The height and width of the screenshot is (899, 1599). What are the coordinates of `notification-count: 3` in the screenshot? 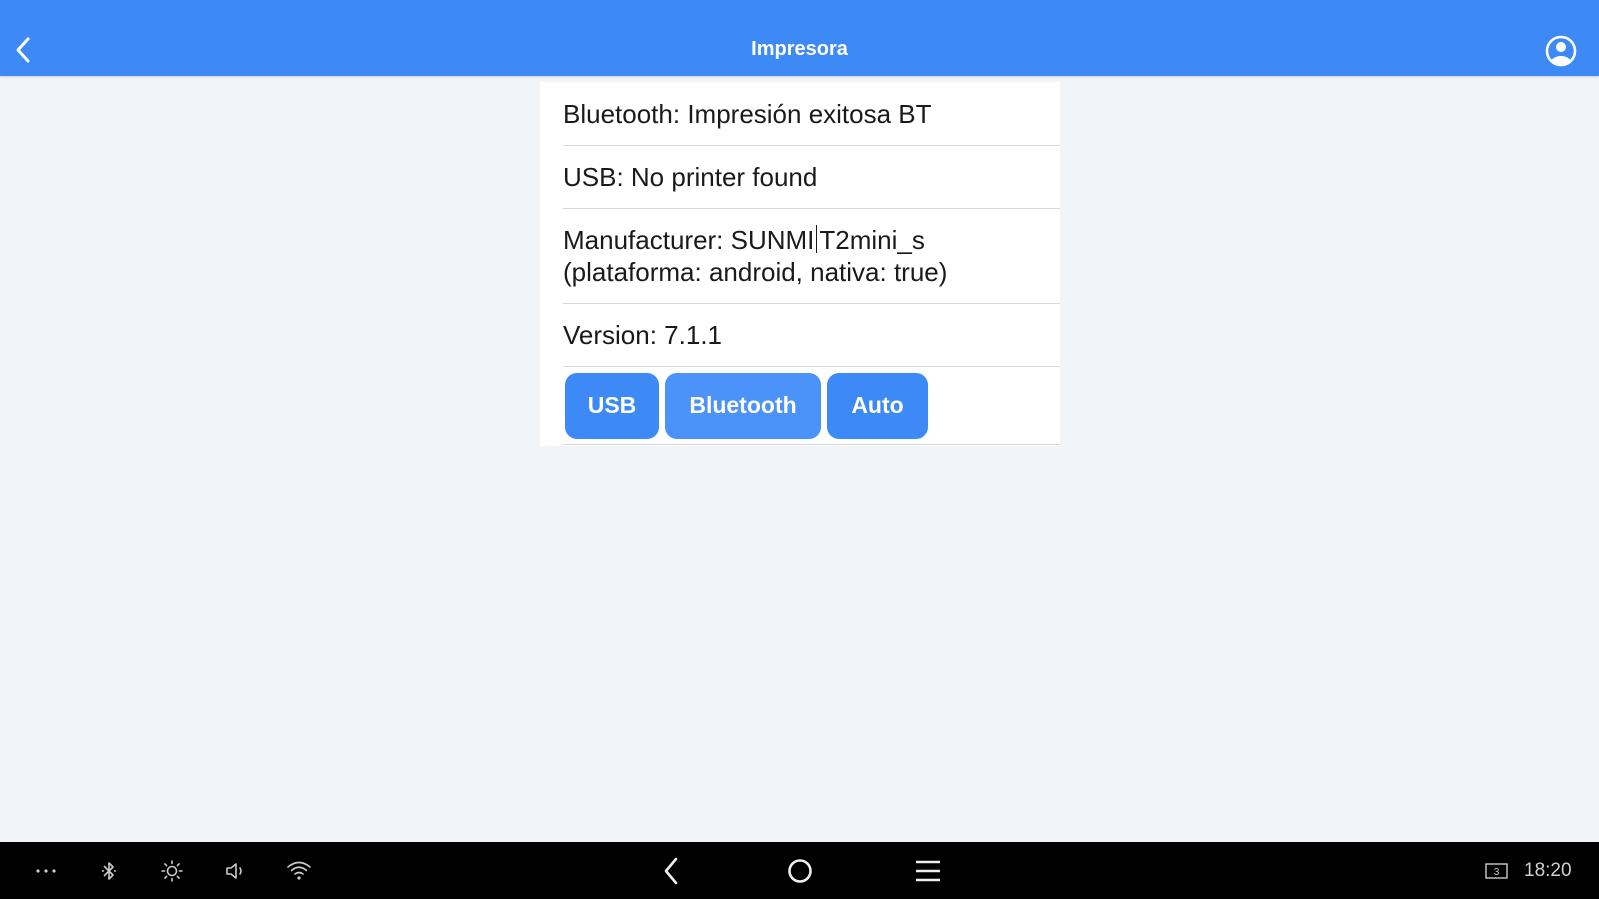 It's located at (1497, 872).